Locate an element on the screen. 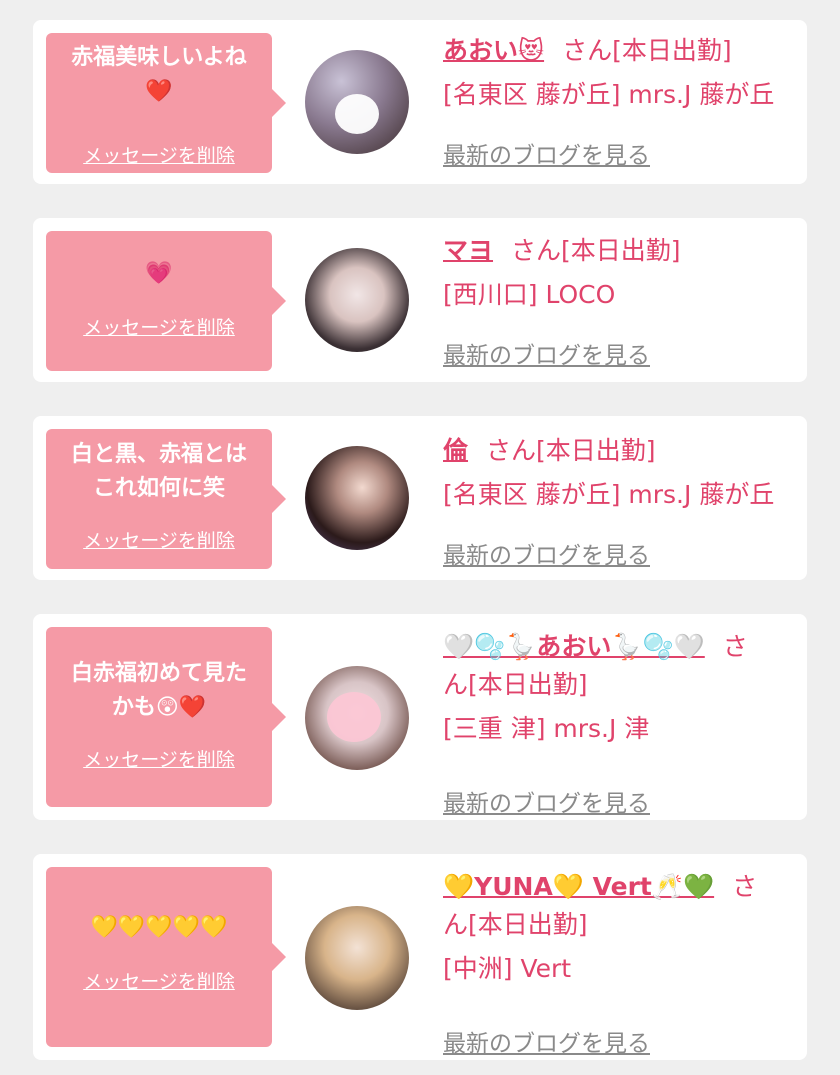 This screenshot has width=840, height=1075. message-text: 赤福美味しいよね ❤️ is located at coordinates (159, 74).